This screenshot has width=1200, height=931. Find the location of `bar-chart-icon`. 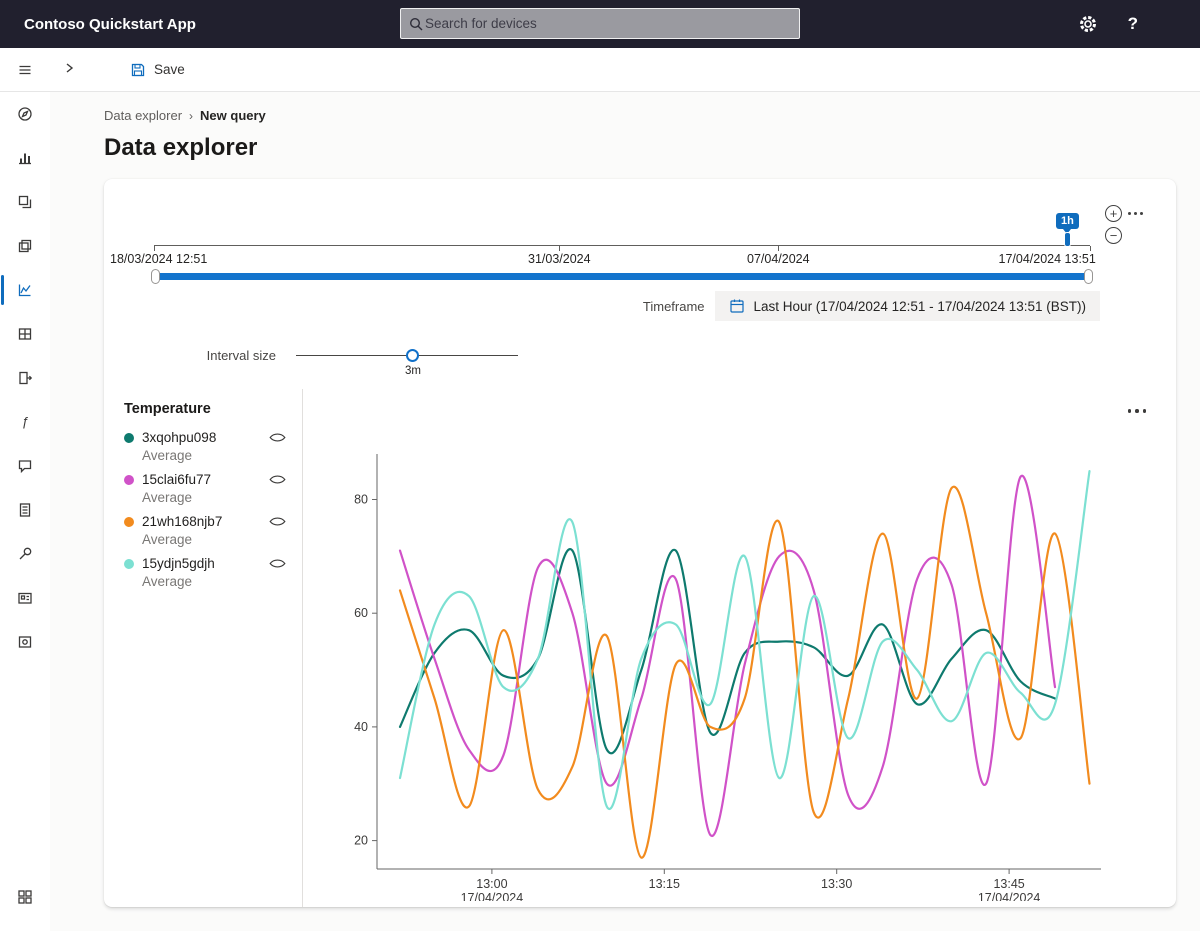

bar-chart-icon is located at coordinates (25, 159).